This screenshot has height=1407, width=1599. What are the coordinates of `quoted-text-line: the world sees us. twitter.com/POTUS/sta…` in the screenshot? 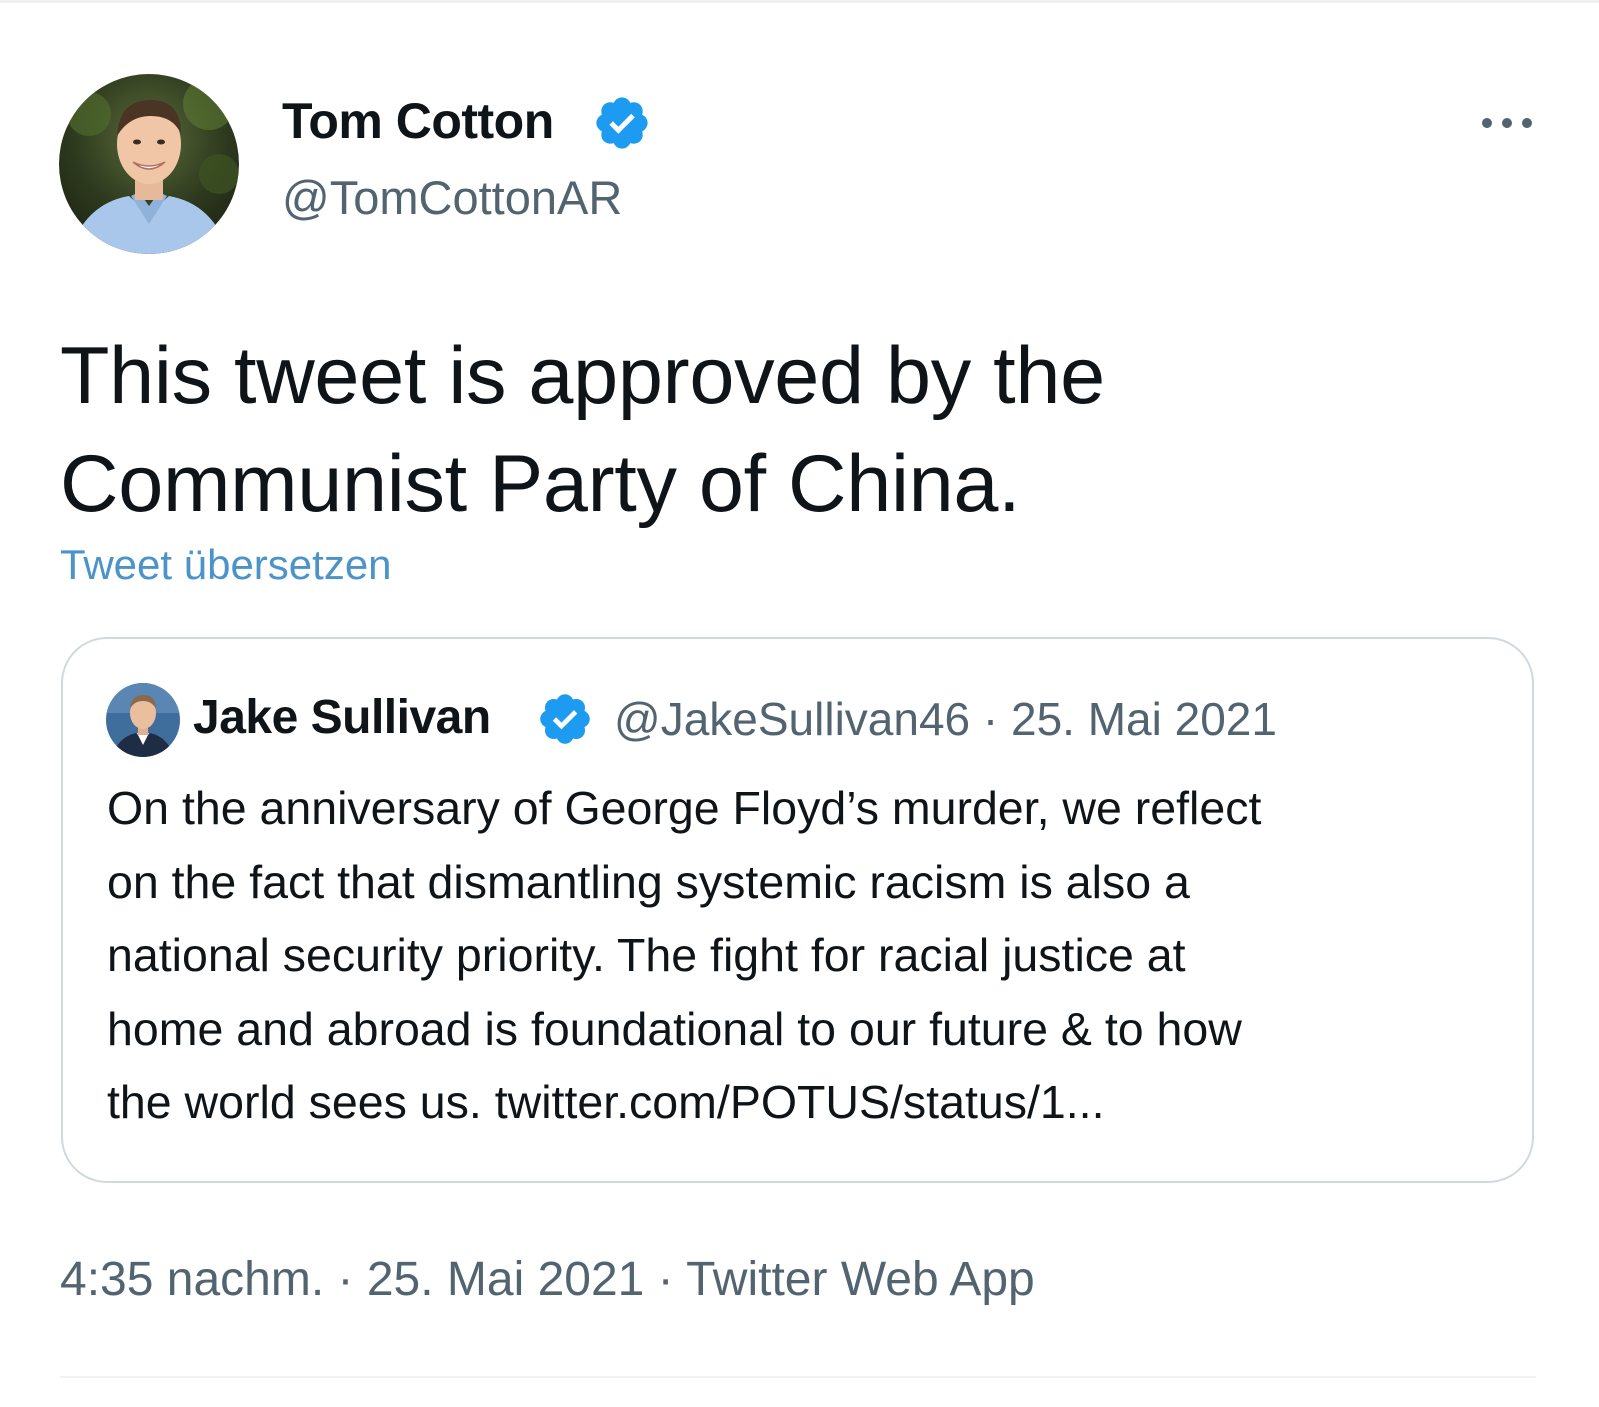 It's located at (606, 1102).